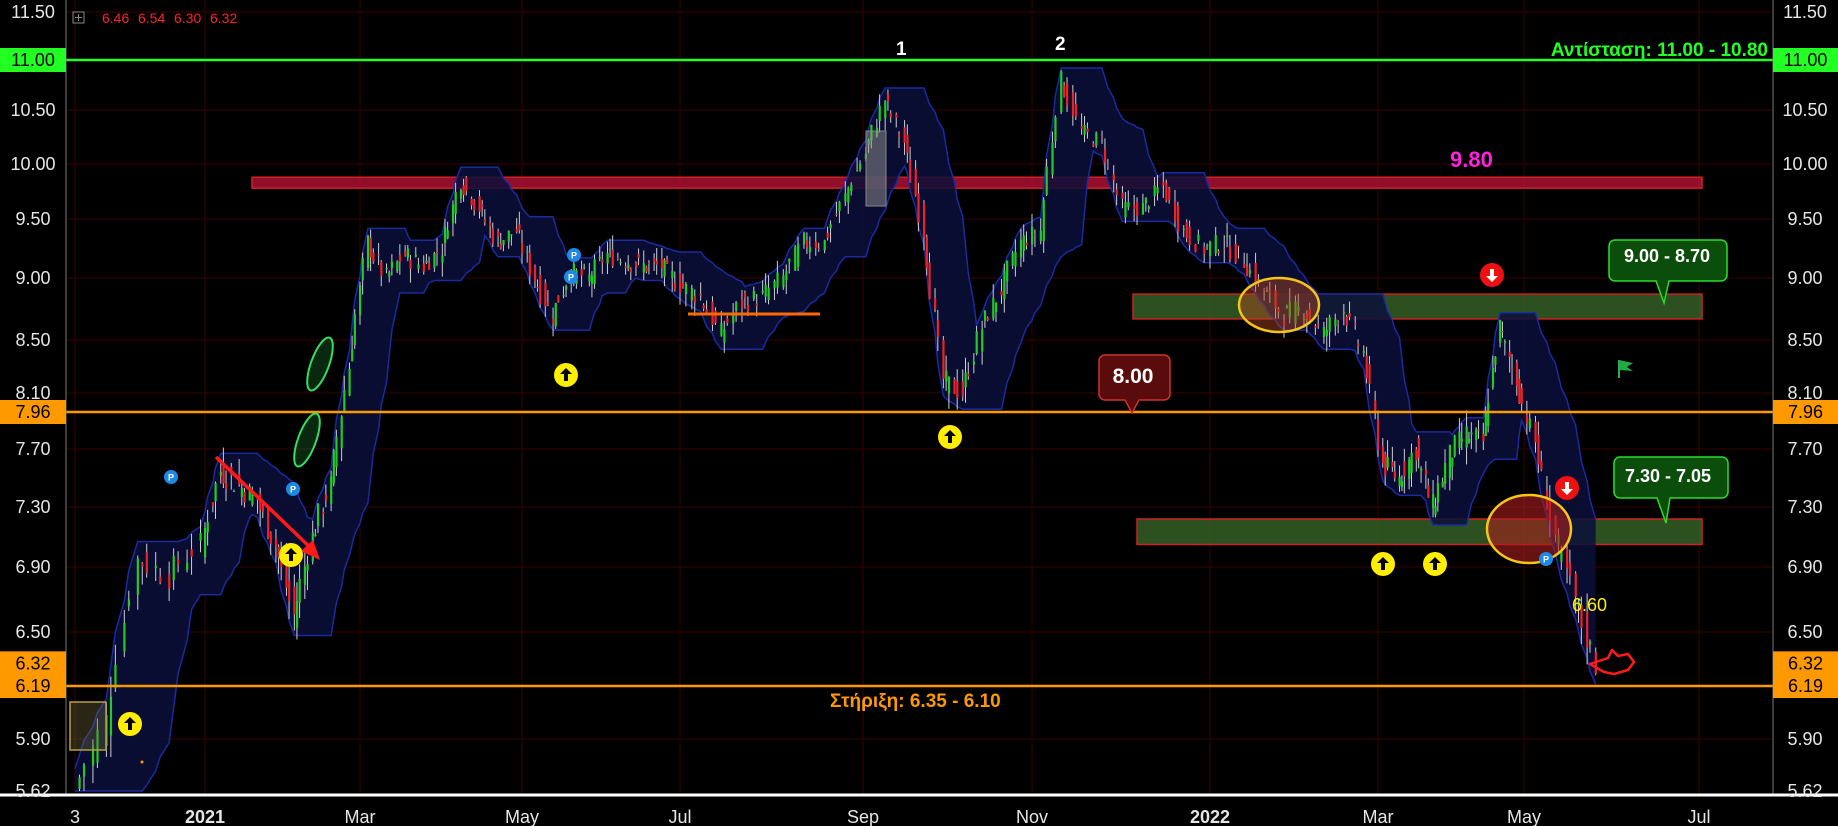 The image size is (1838, 826). I want to click on y-tick-label: 5.62, so click(32, 791).